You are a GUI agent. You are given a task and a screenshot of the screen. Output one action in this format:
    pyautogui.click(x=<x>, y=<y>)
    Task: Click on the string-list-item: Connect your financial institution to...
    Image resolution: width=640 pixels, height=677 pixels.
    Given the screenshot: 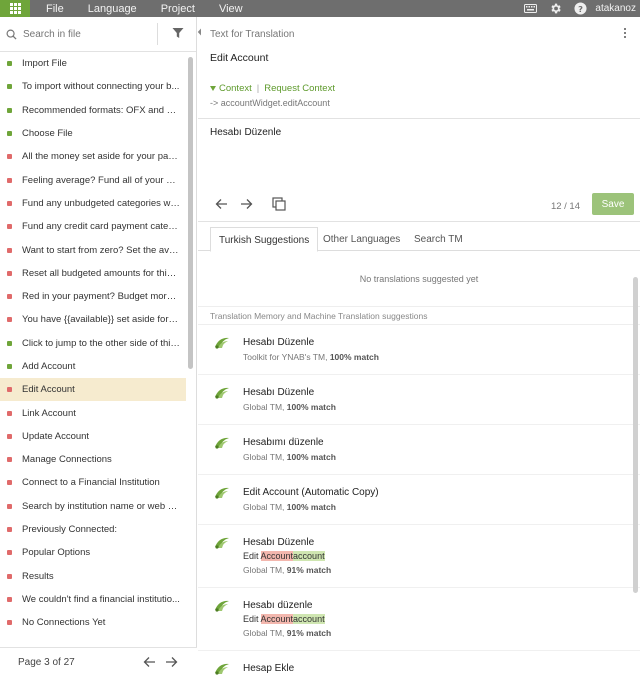 What is the action you would take?
    pyautogui.click(x=93, y=638)
    